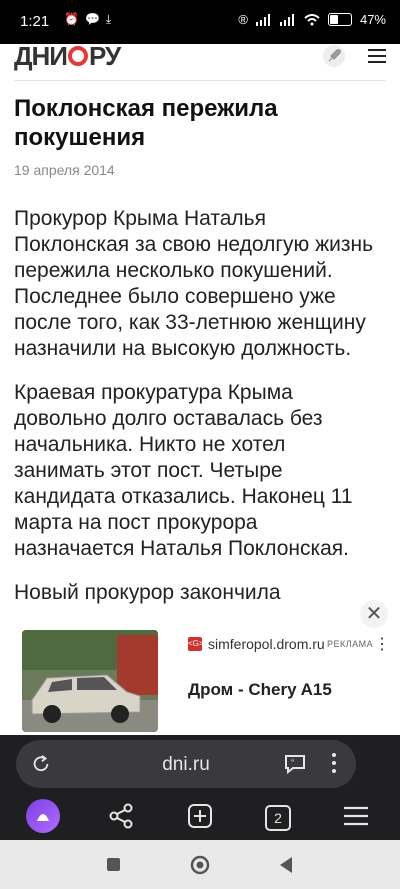  I want to click on back-icon, so click(286, 865).